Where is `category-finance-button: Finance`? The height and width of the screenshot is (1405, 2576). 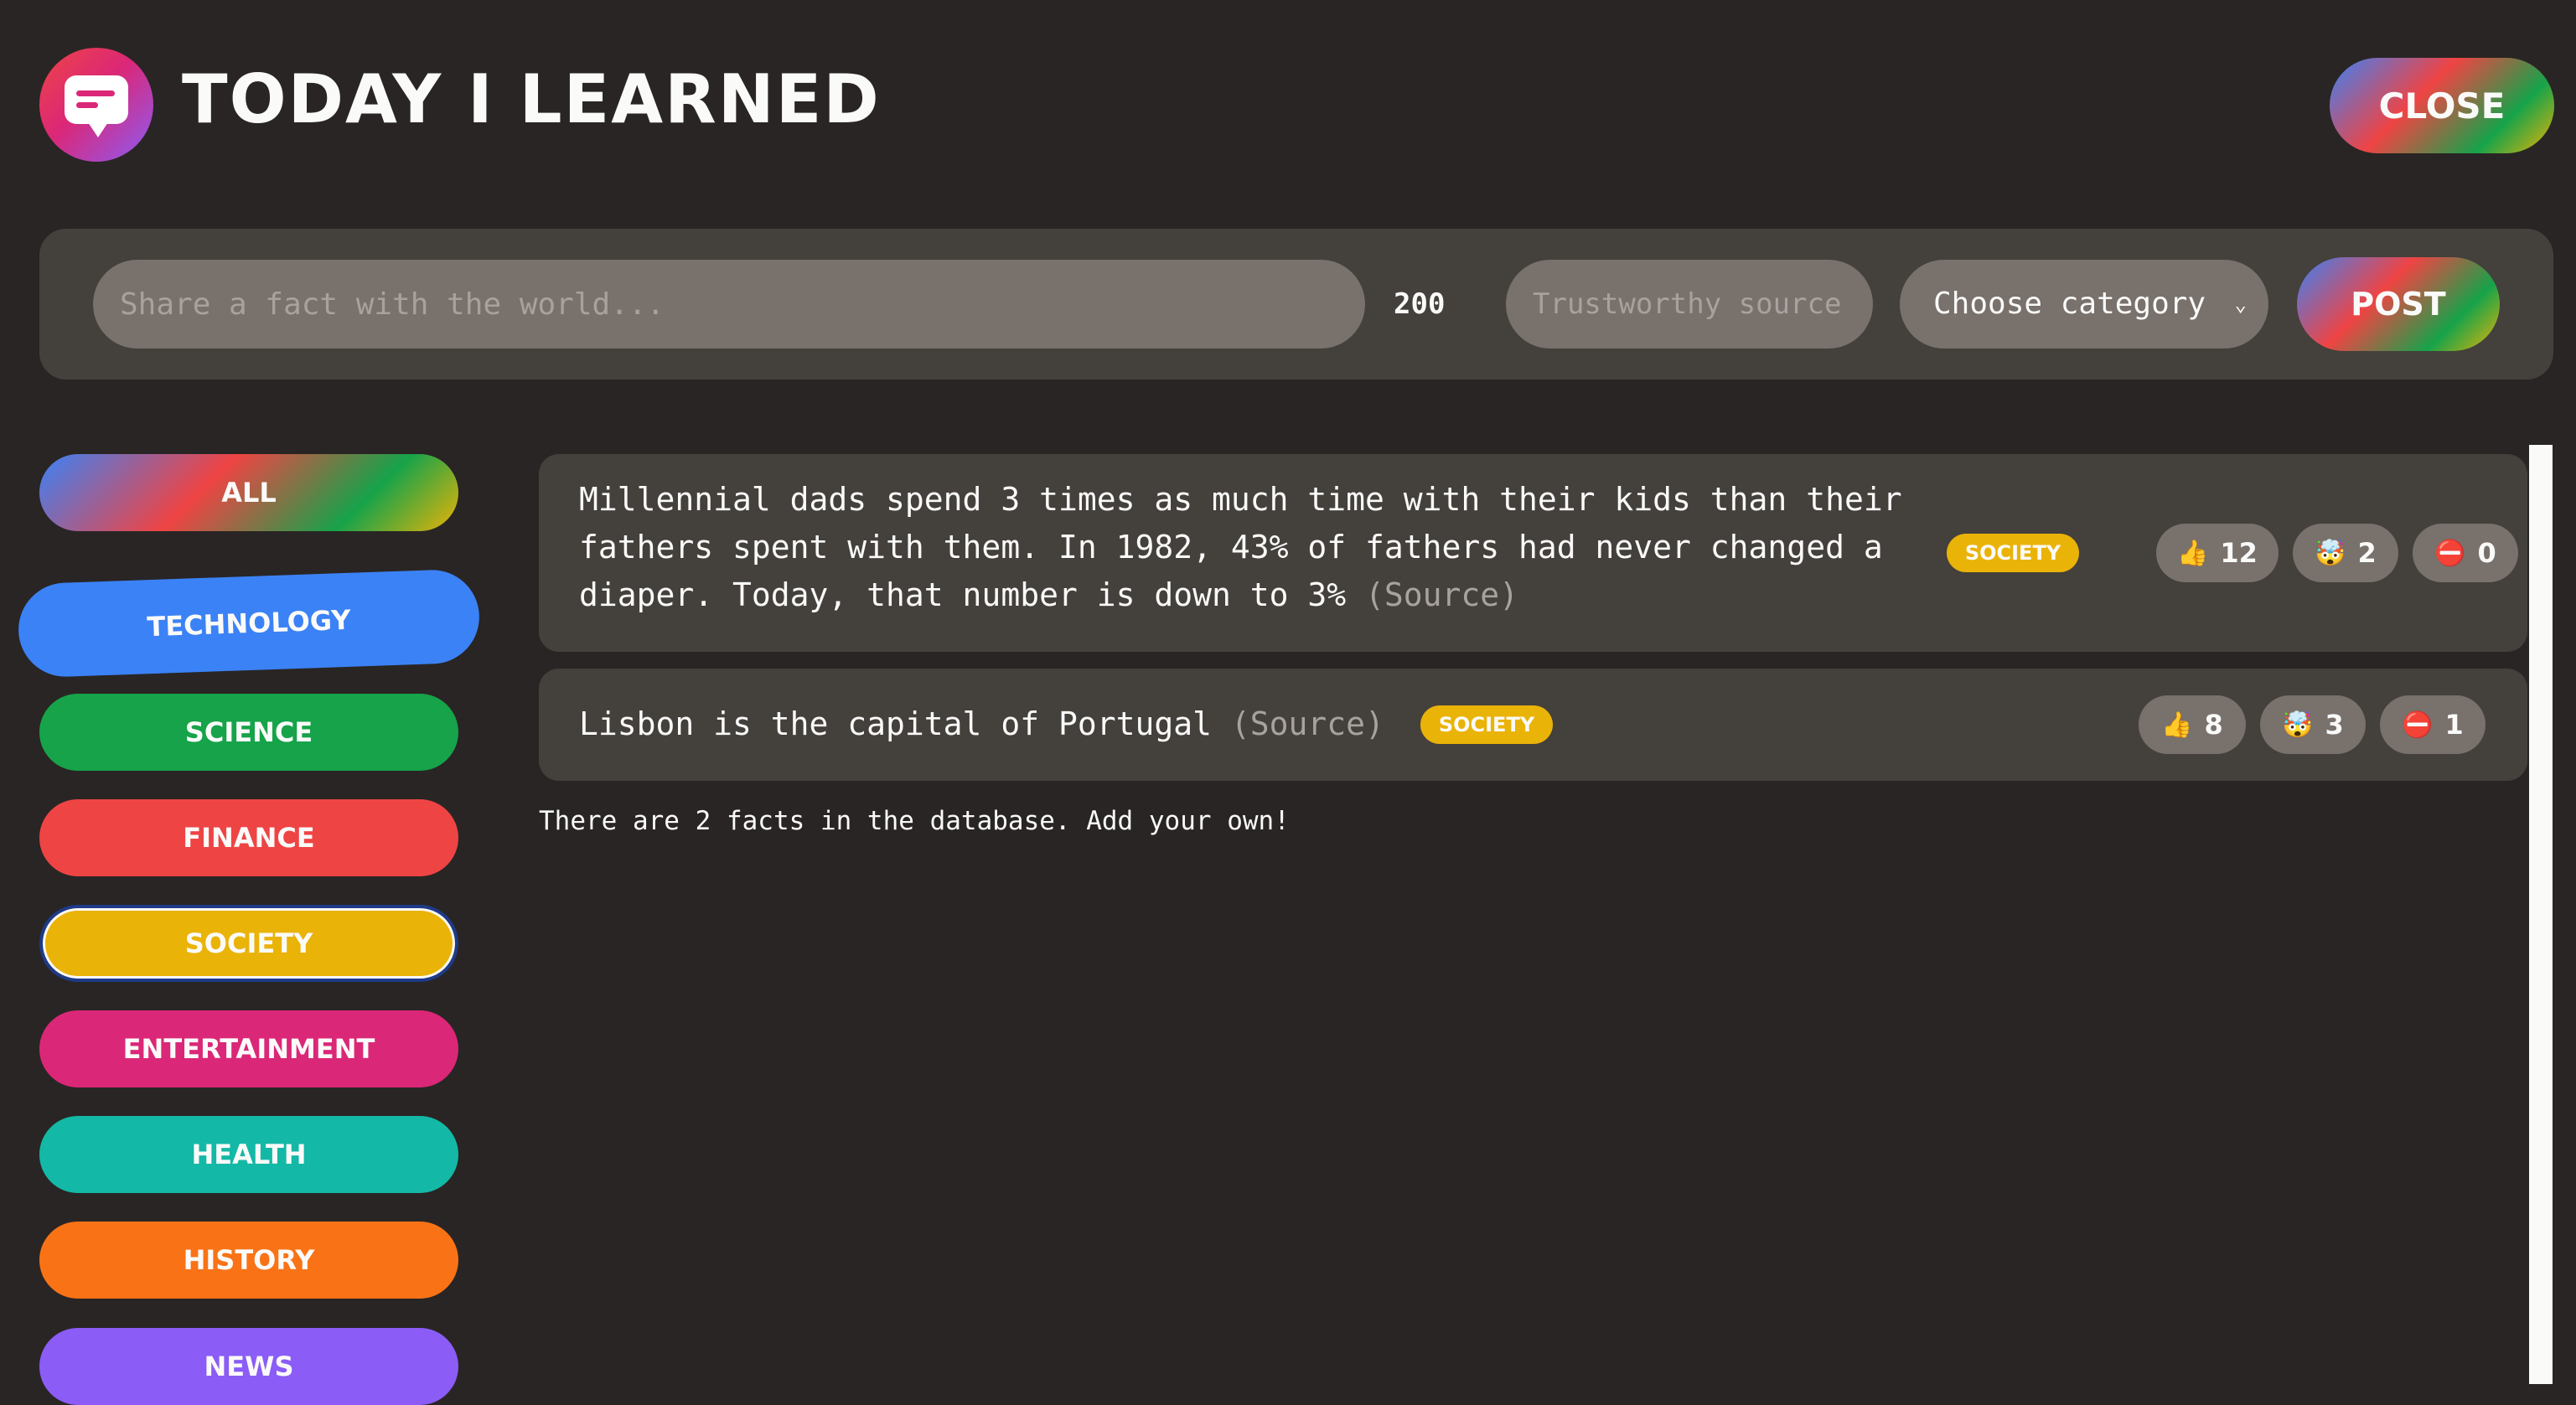
category-finance-button: Finance is located at coordinates (248, 837).